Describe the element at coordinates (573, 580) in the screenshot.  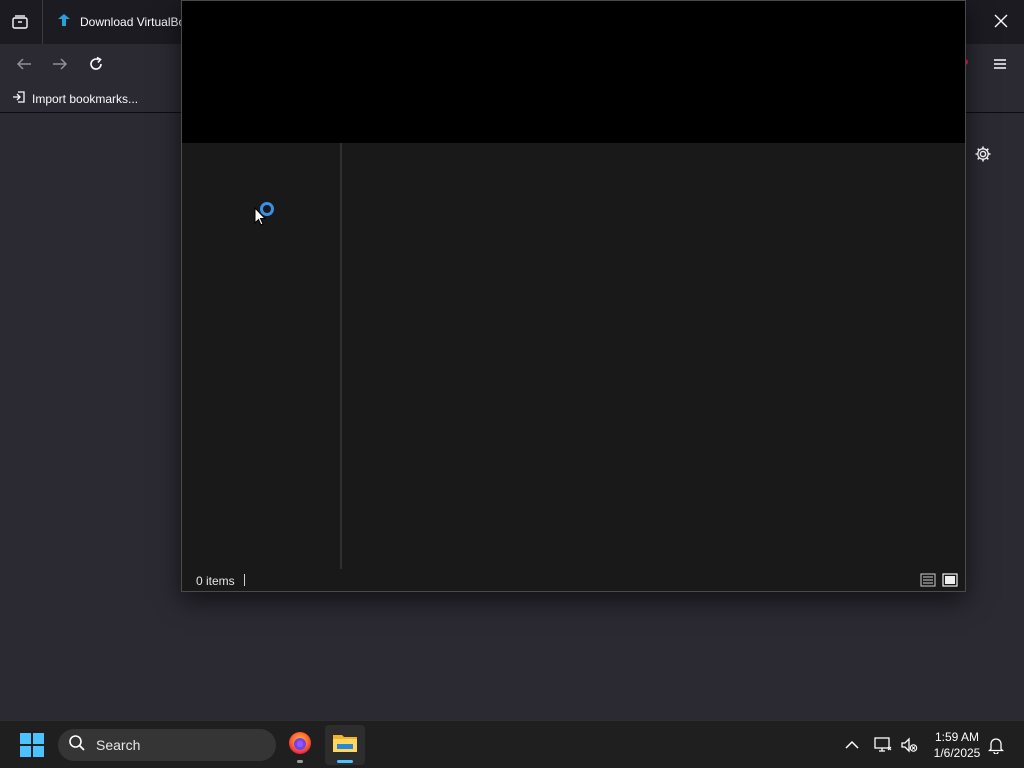
I see `status-bar: 0 items` at that location.